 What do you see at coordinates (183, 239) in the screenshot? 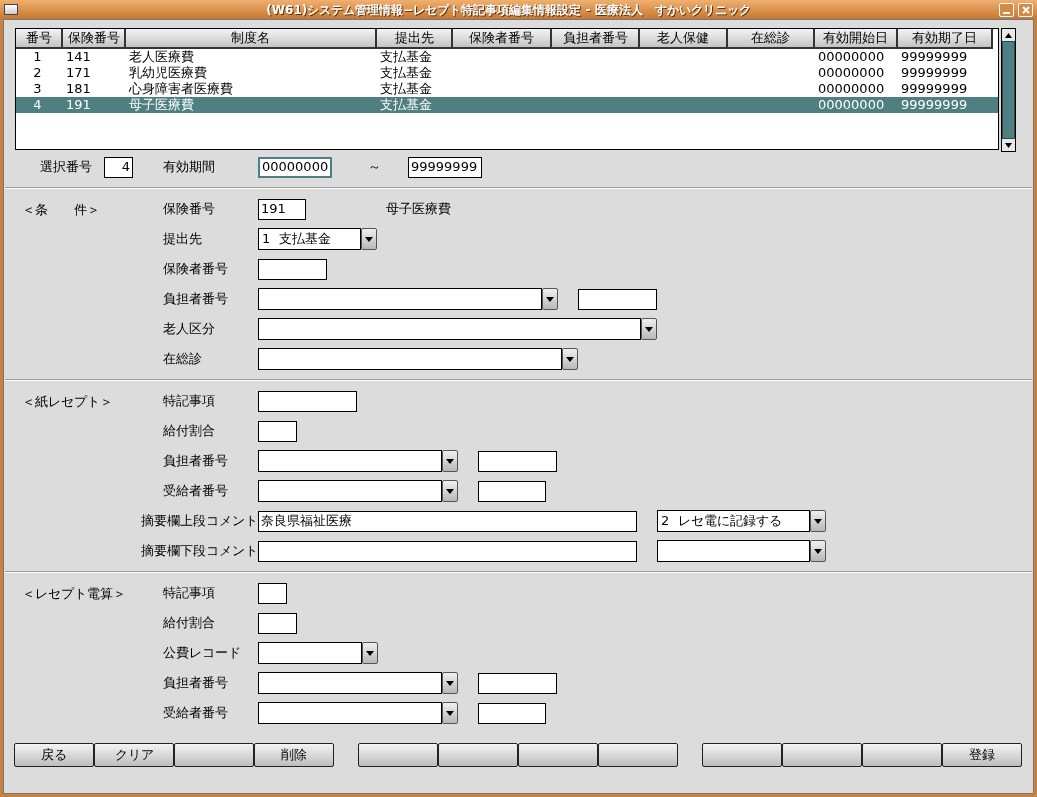
I see `field-label: 提出先` at bounding box center [183, 239].